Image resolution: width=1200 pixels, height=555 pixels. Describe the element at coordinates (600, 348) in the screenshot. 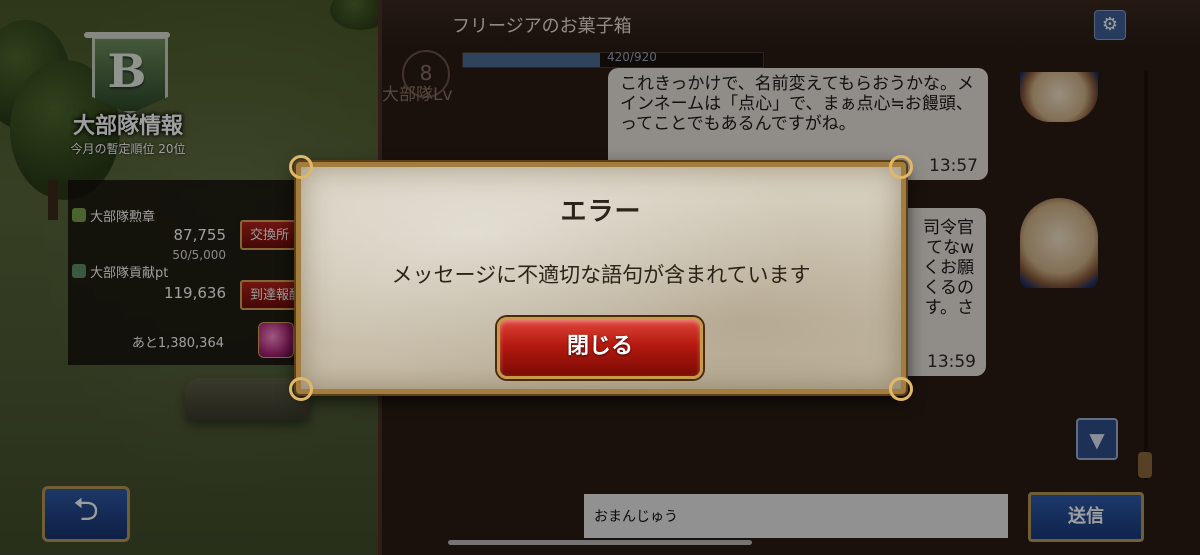

I see `close-button: 閉じる` at that location.